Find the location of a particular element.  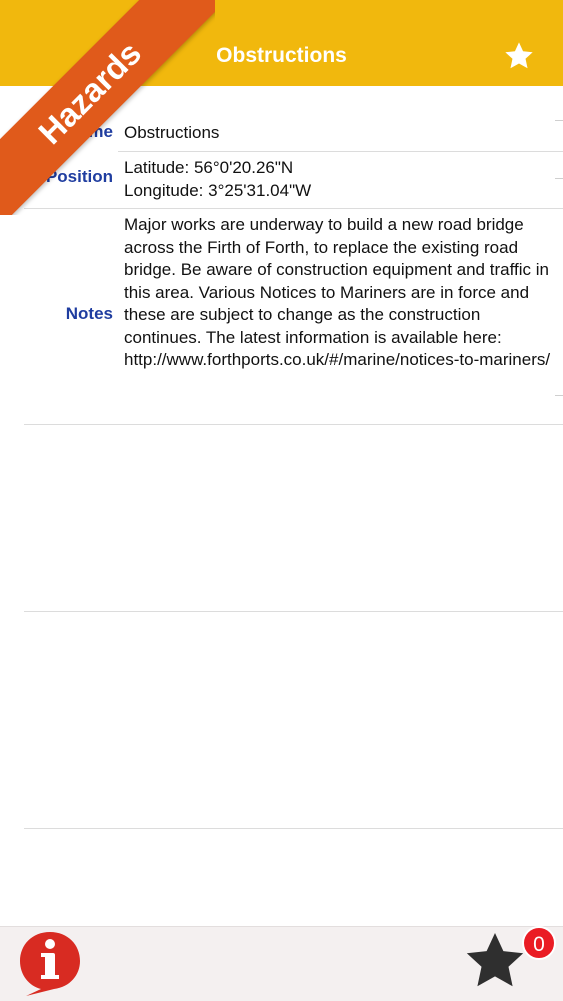

longitude-text: Longitude: 3°25'31.04"W is located at coordinates (218, 190).